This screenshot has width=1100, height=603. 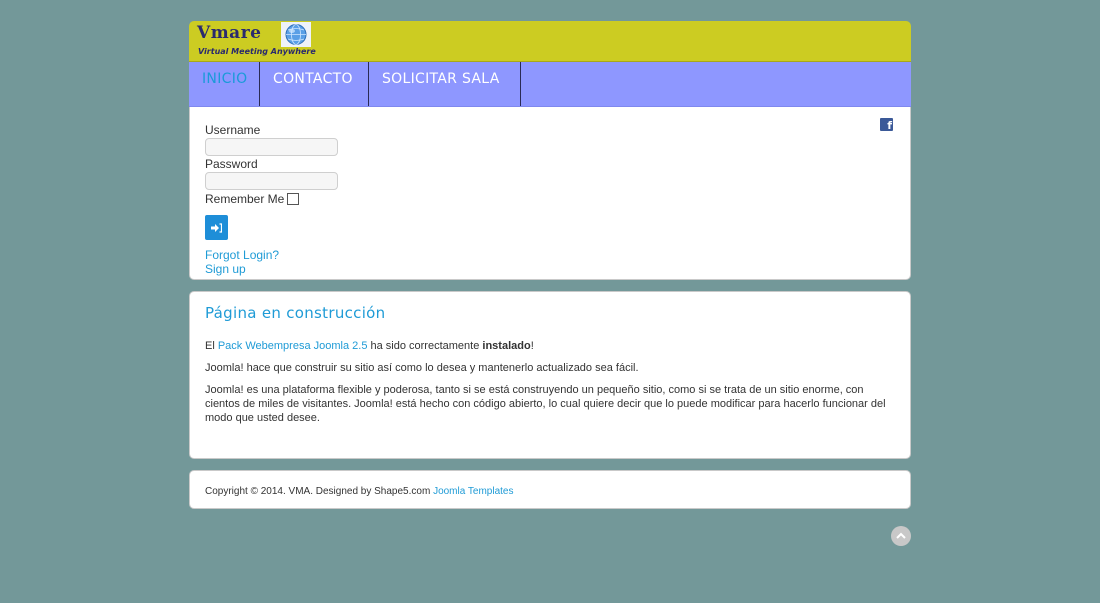 I want to click on logo-text: Vmare, so click(x=229, y=33).